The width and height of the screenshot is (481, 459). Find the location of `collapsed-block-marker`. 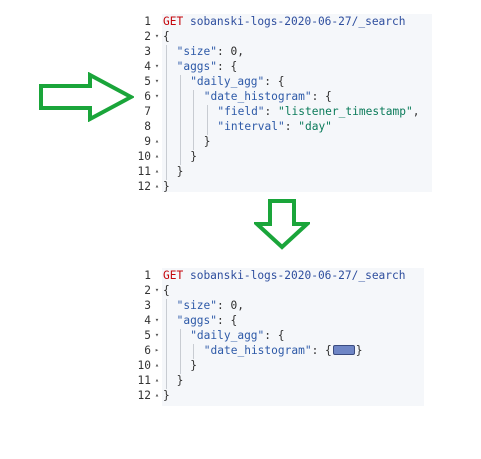

collapsed-block-marker is located at coordinates (343, 350).